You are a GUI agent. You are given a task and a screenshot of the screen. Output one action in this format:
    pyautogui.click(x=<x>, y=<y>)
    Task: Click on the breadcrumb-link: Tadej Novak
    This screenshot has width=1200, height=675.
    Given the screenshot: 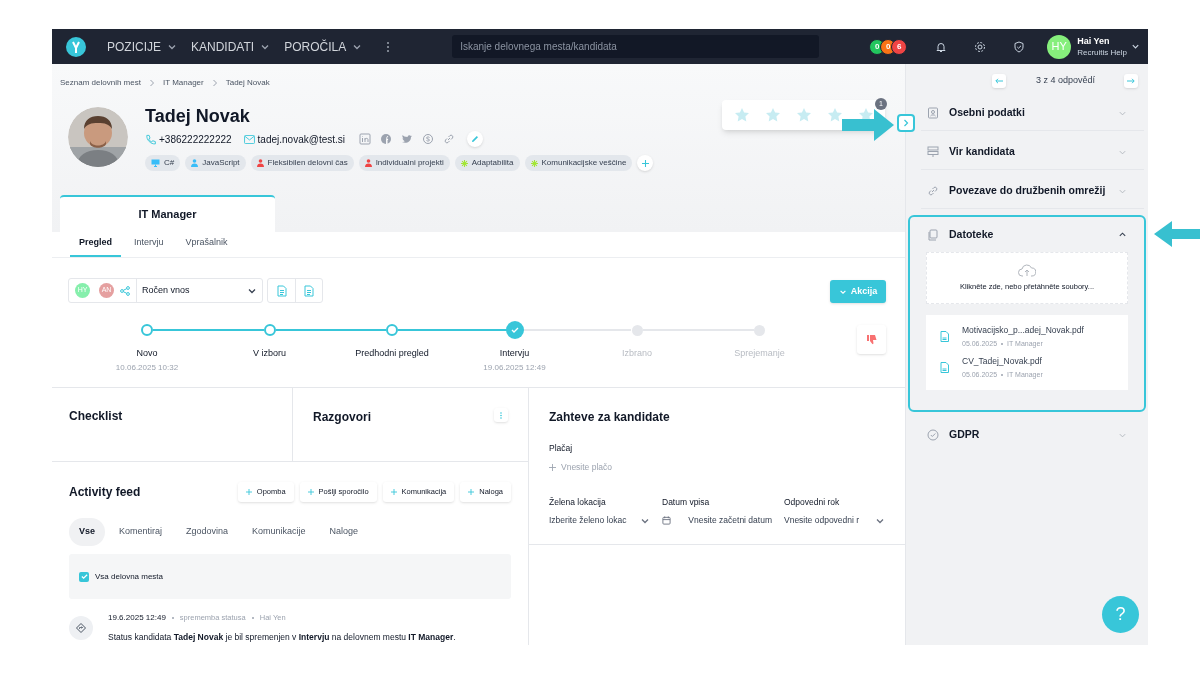 What is the action you would take?
    pyautogui.click(x=247, y=83)
    